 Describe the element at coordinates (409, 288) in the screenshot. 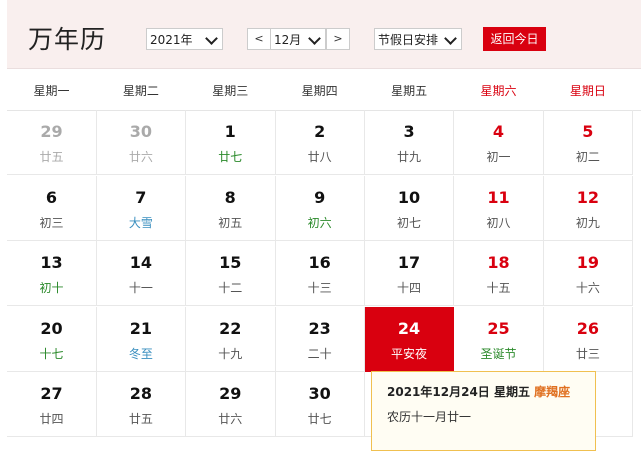

I see `lunar-date: 十四` at that location.